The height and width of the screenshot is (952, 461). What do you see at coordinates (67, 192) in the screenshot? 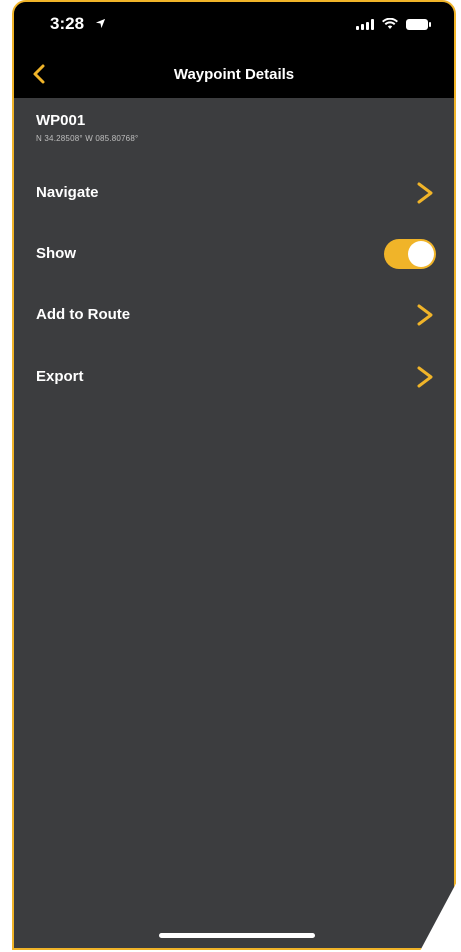
I see `menu-item-label: Navigate` at bounding box center [67, 192].